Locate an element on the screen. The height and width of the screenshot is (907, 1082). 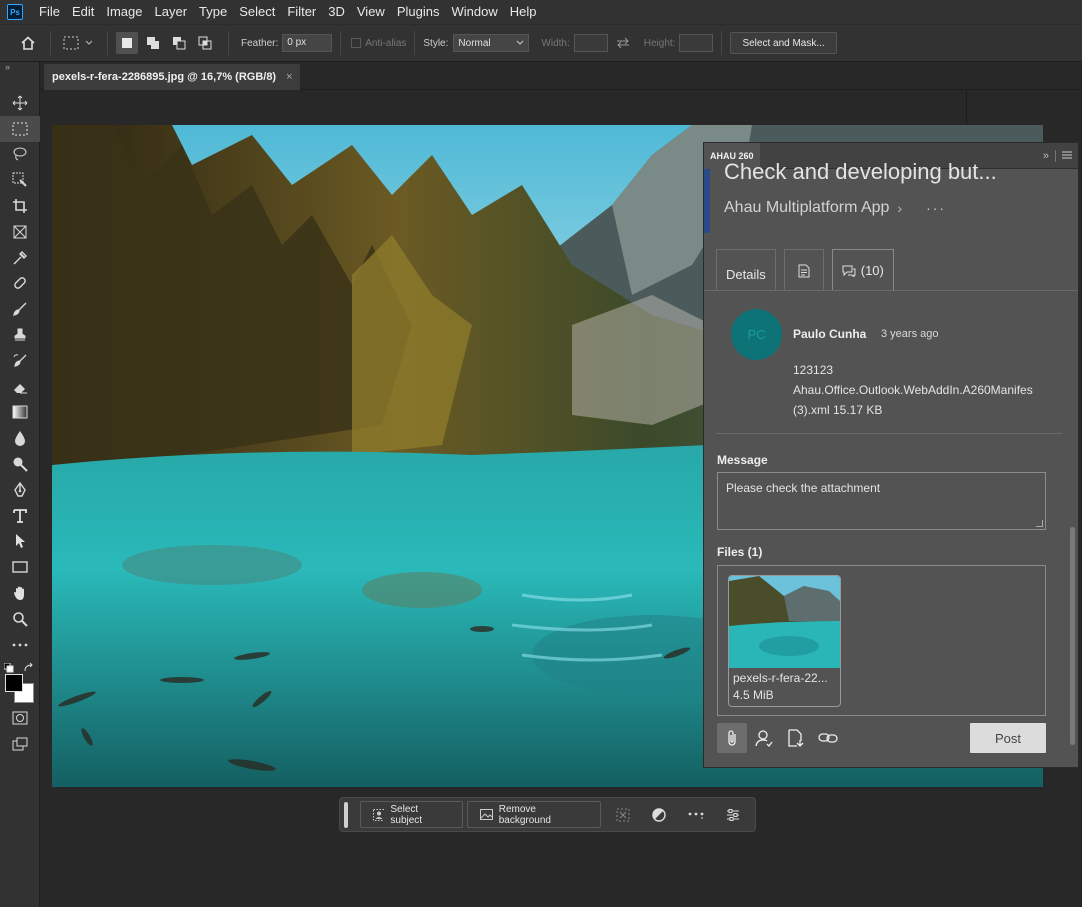
settings-sliders-icon is located at coordinates (732, 814).